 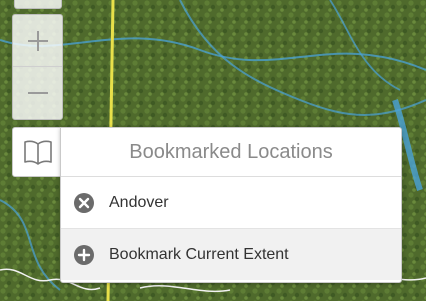 I want to click on zoom-in-button, so click(x=37, y=40).